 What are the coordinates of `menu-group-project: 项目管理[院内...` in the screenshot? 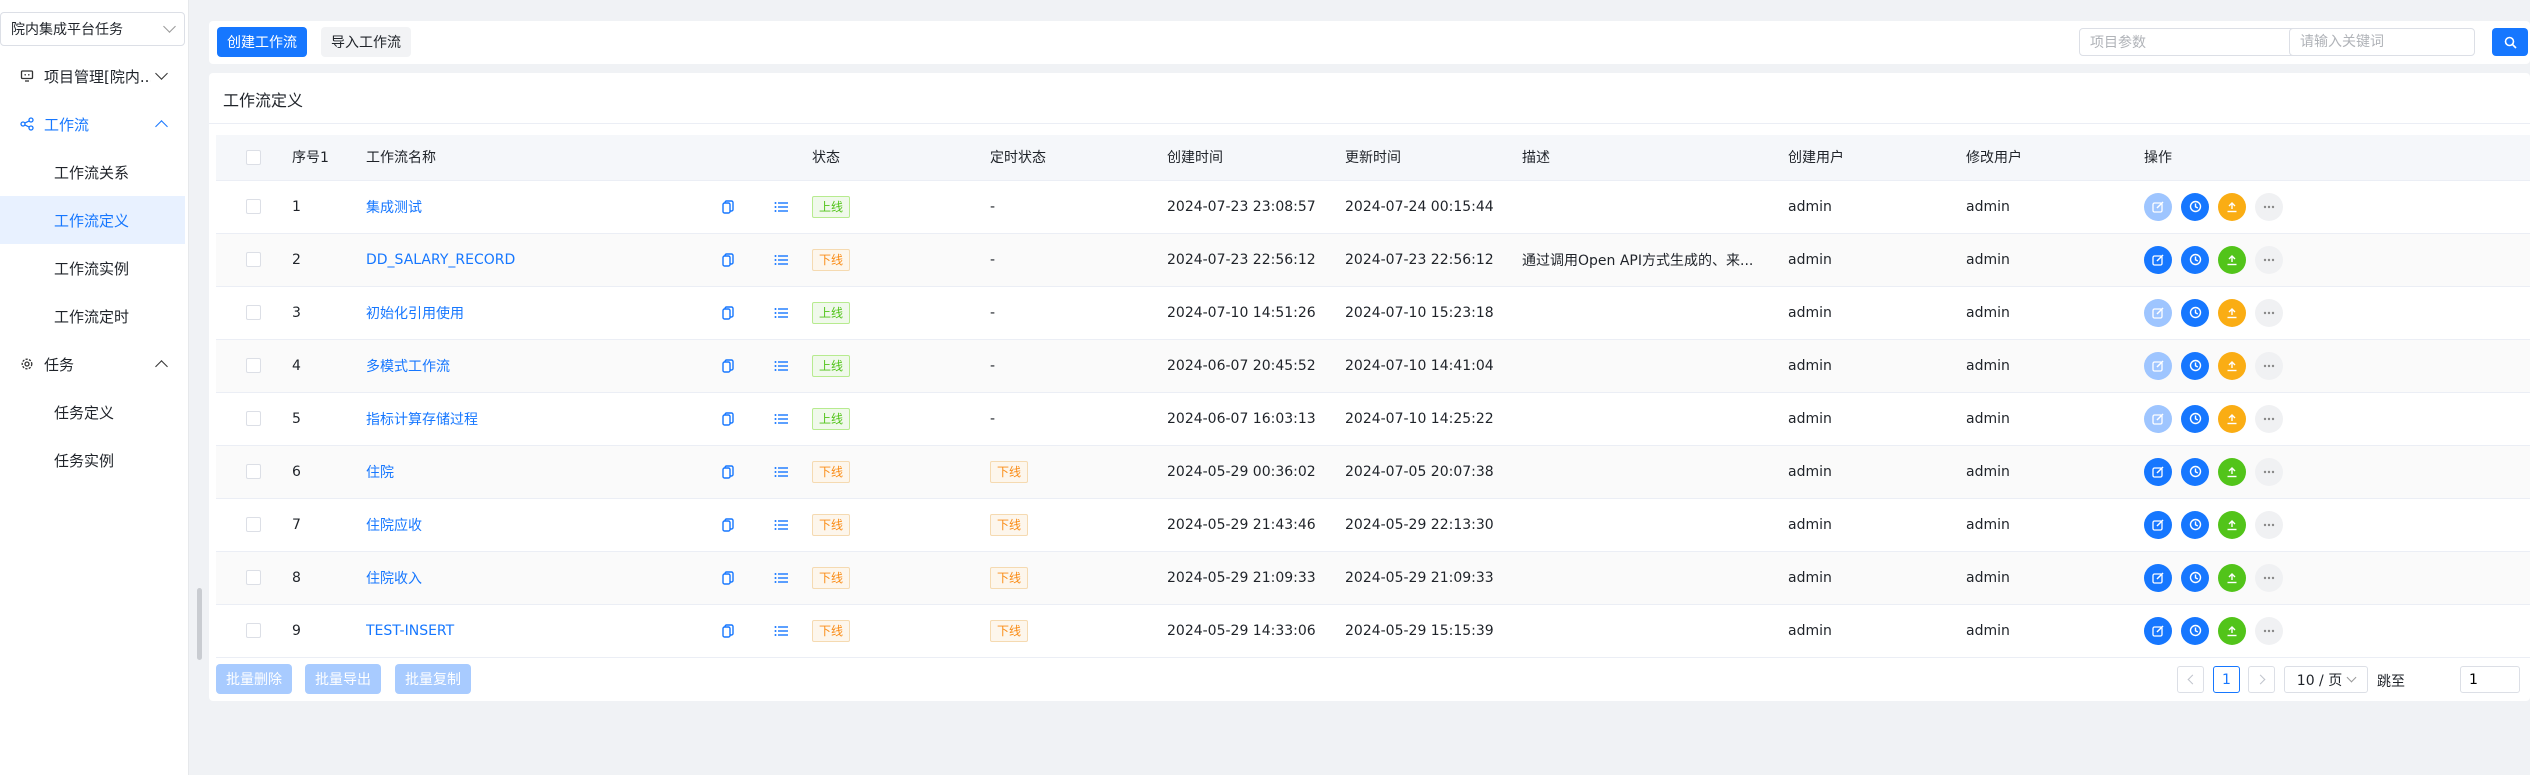 It's located at (92, 76).